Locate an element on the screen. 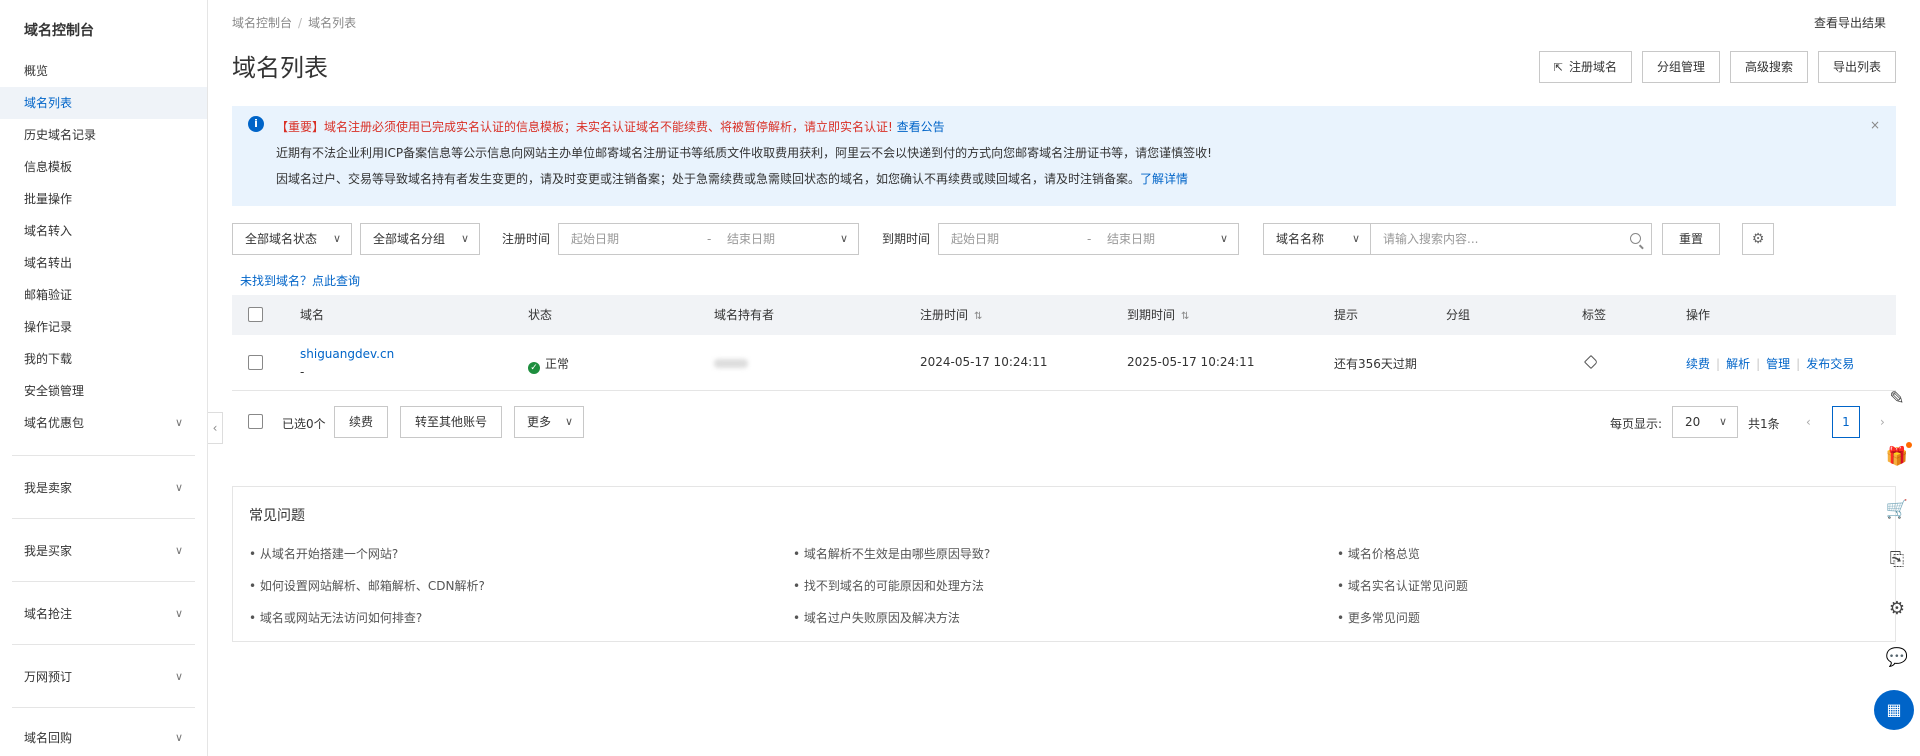  record-icon: ⎘ is located at coordinates (1897, 560).